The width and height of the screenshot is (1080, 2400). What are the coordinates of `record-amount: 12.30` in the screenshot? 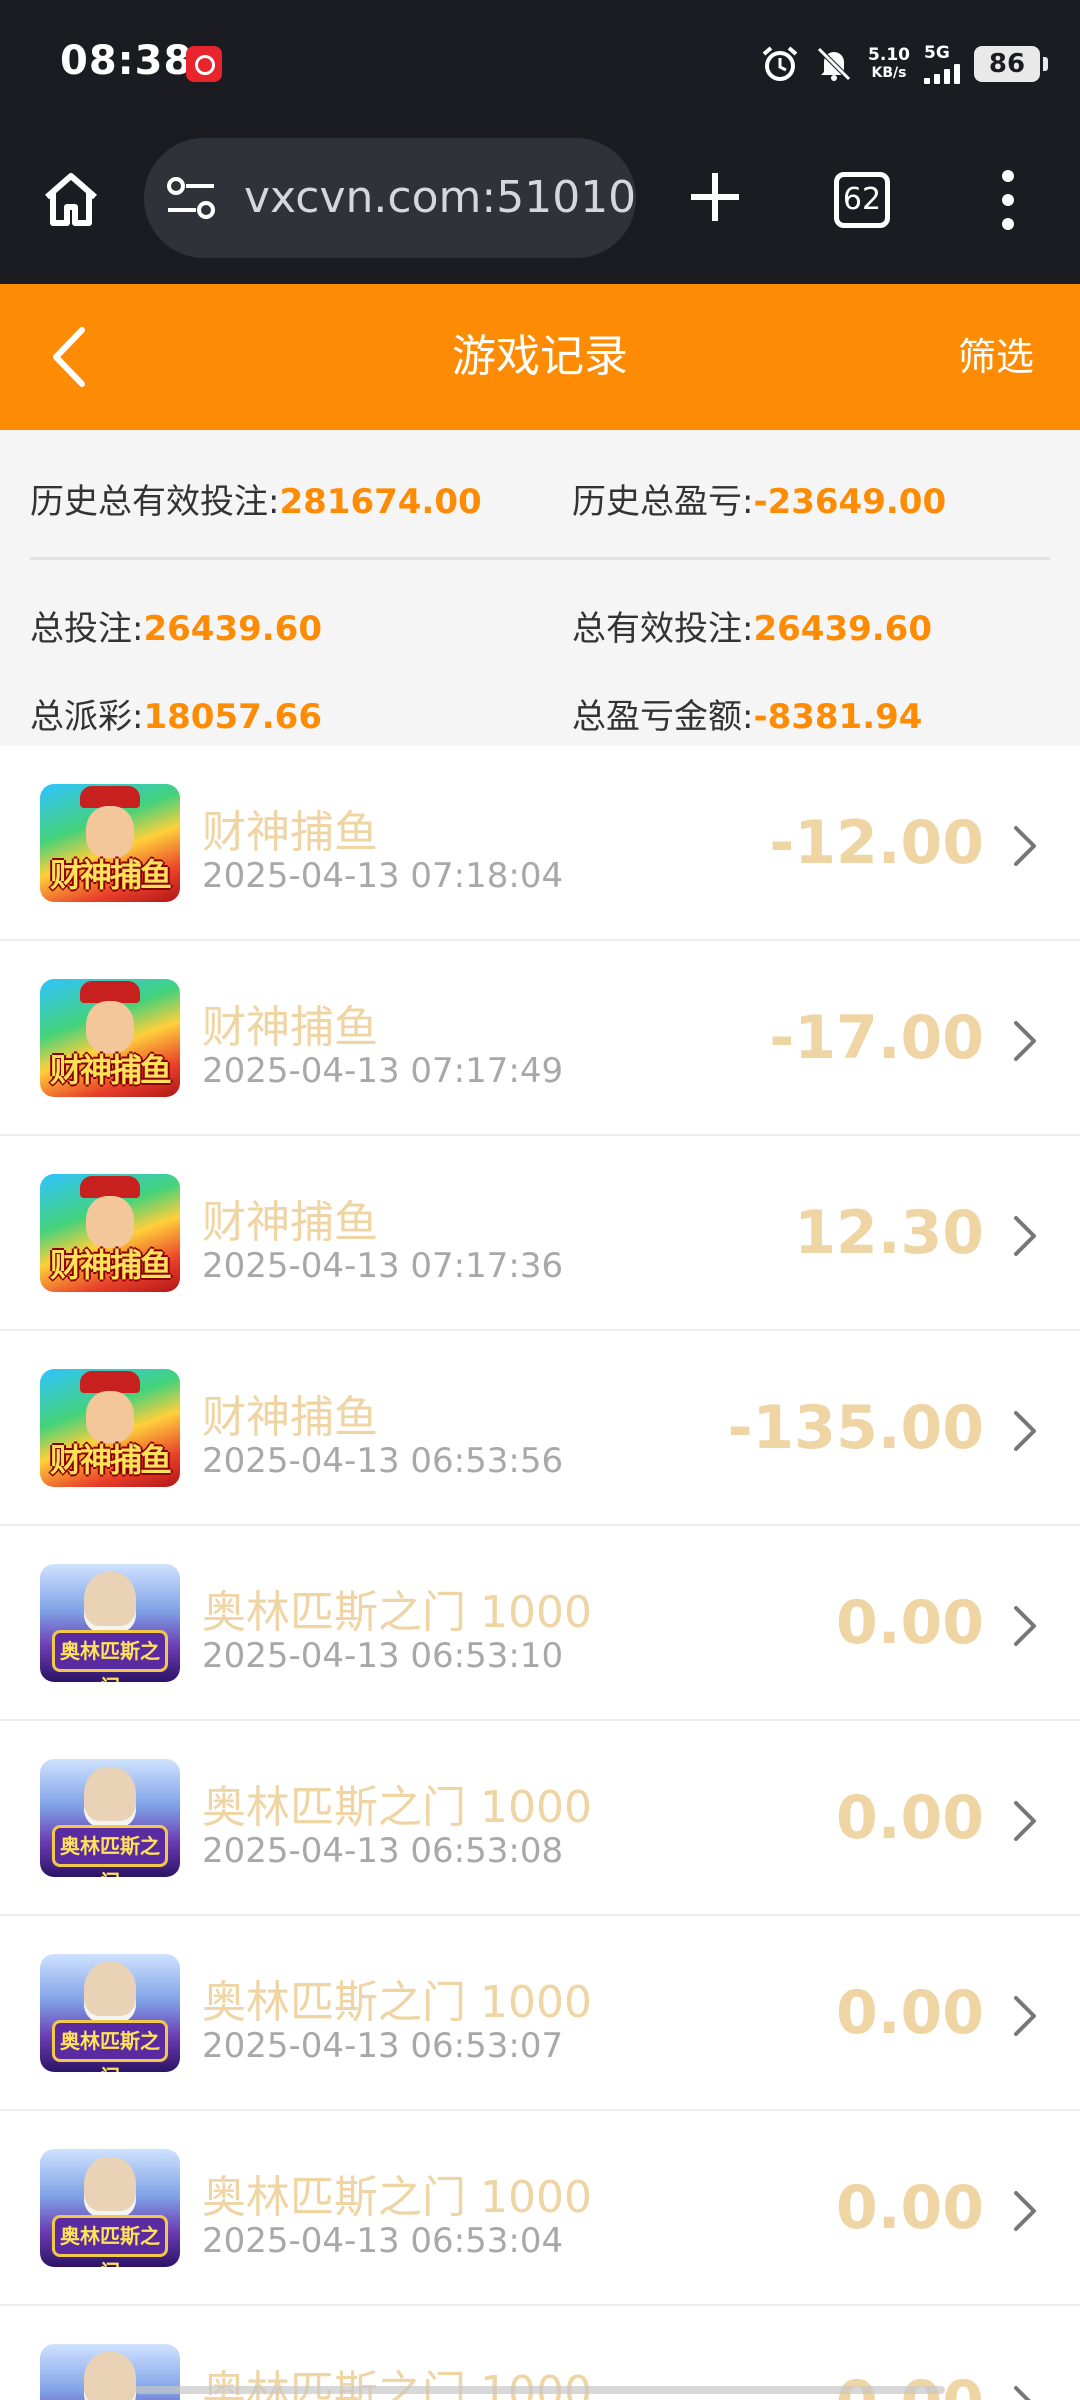 It's located at (889, 1233).